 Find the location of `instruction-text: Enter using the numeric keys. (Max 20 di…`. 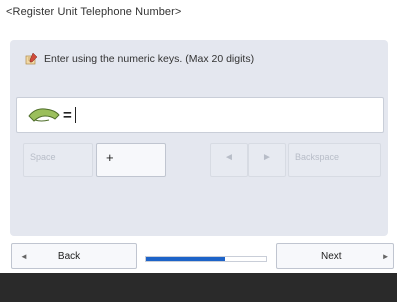

instruction-text: Enter using the numeric keys. (Max 20 di… is located at coordinates (149, 59).